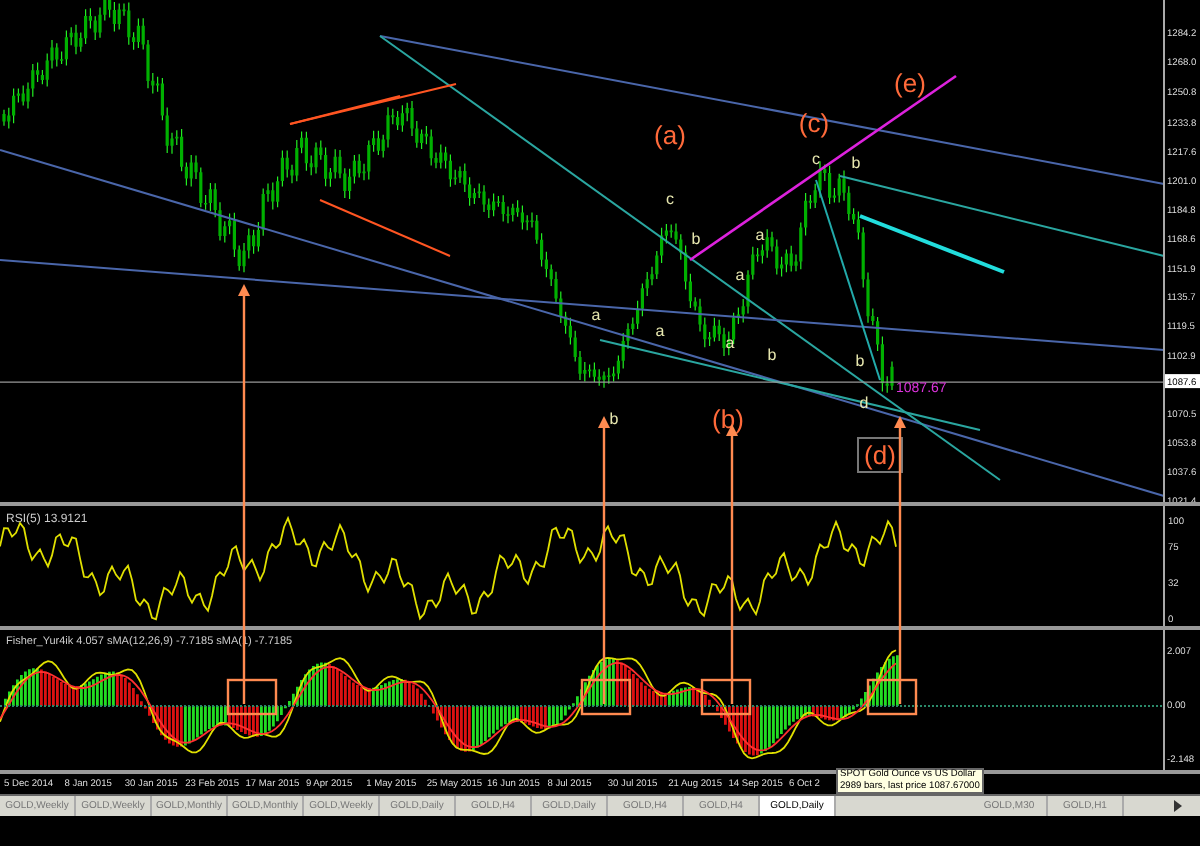  Describe the element at coordinates (880, 455) in the screenshot. I see `wave-label: (d)` at that location.